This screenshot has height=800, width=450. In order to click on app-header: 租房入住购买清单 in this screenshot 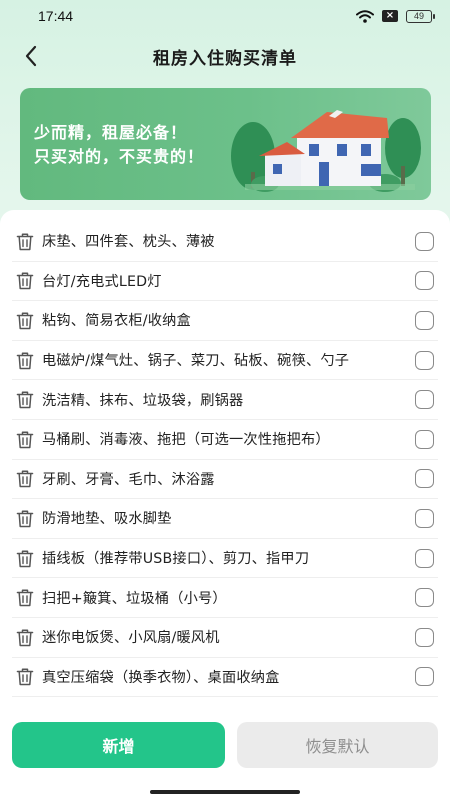, I will do `click(225, 56)`.